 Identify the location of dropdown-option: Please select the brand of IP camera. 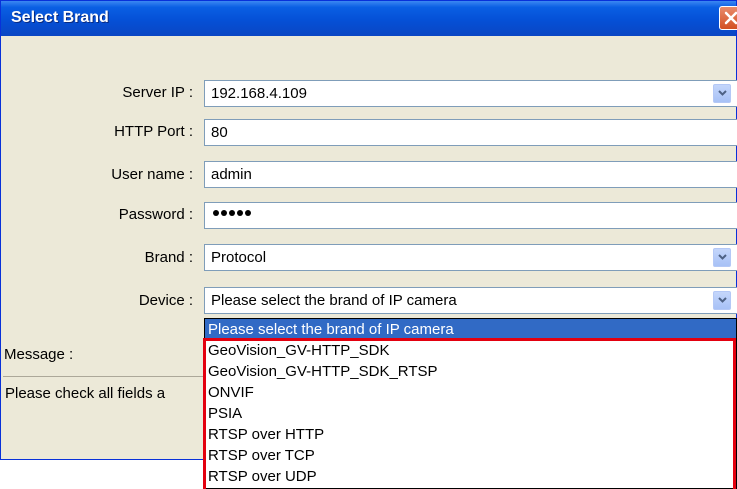
(470, 329).